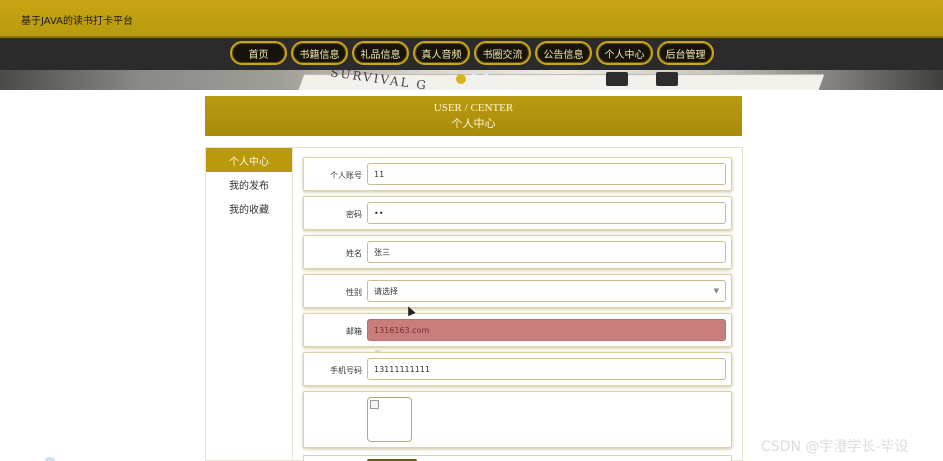  Describe the element at coordinates (471, 19) in the screenshot. I see `top-header-bar: 基于JAVA的读书打卡平台` at that location.